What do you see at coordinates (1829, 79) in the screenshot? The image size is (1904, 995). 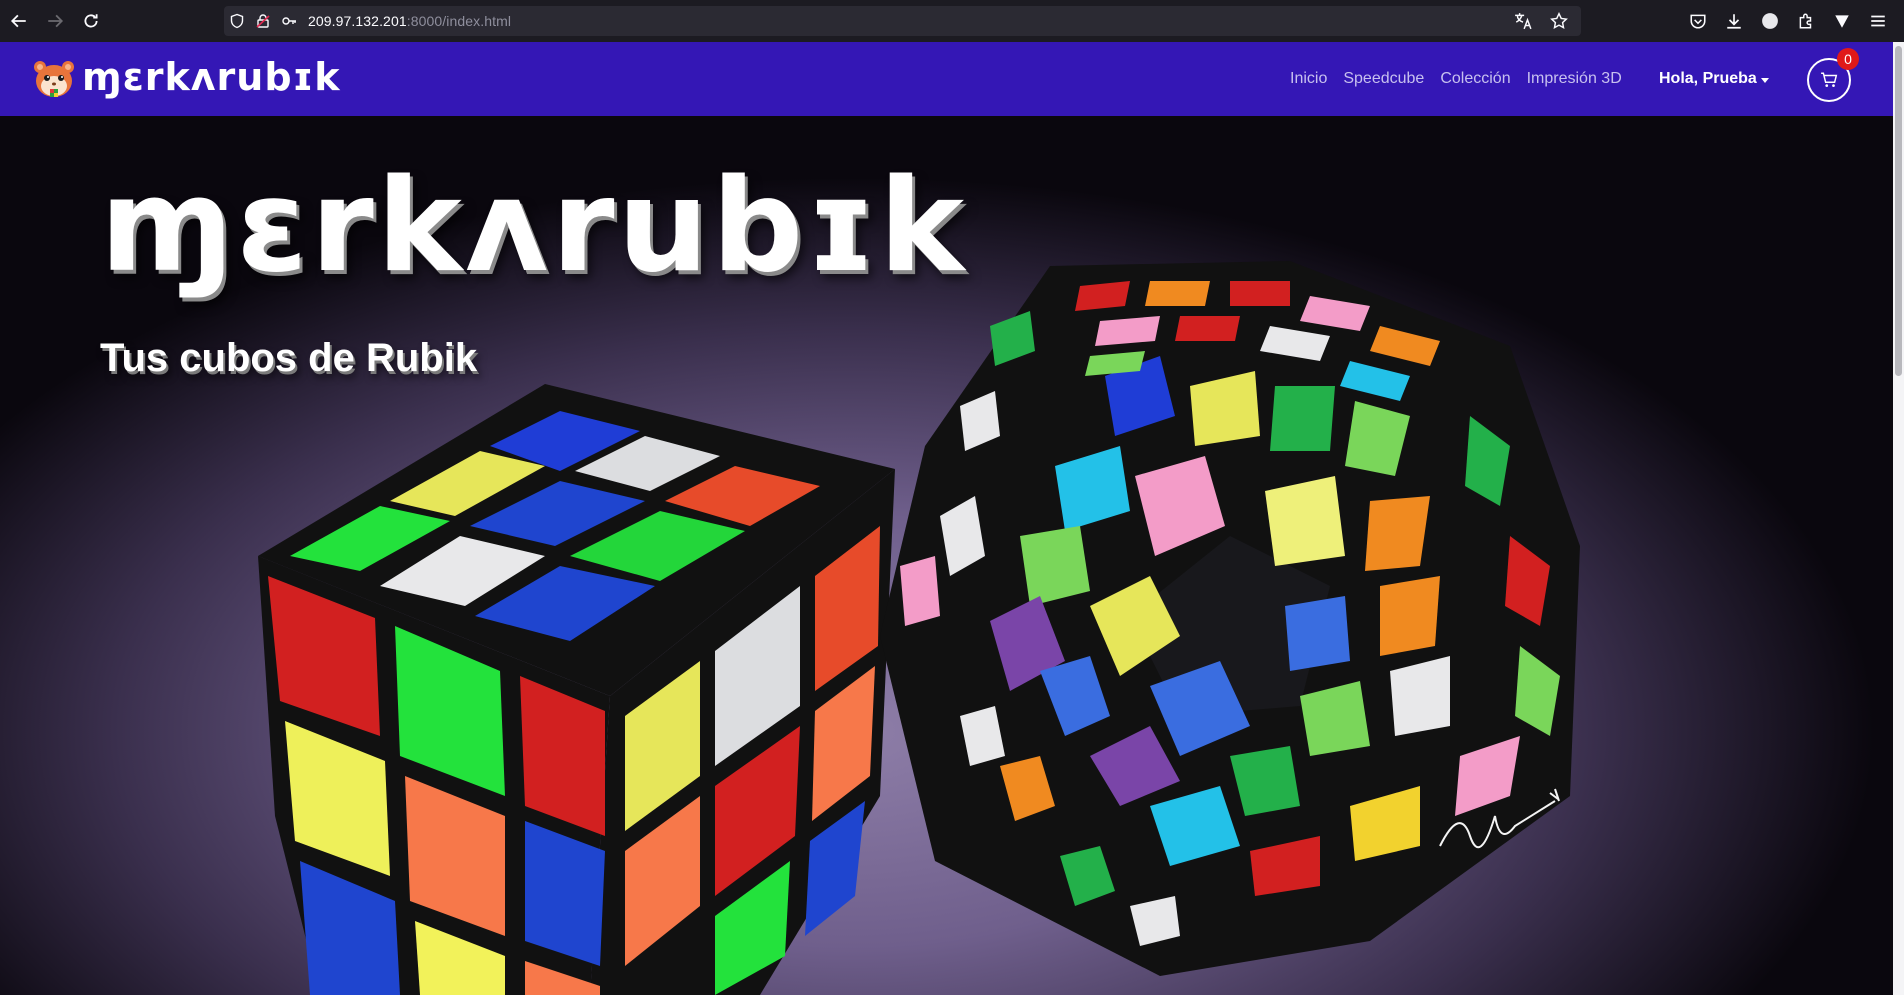 I see `shopping-cart-icon` at bounding box center [1829, 79].